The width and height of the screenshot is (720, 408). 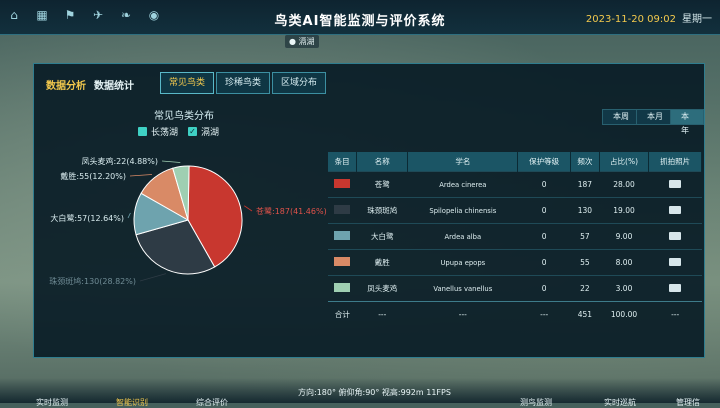 What do you see at coordinates (462, 314) in the screenshot?
I see `total-sci: ---` at bounding box center [462, 314].